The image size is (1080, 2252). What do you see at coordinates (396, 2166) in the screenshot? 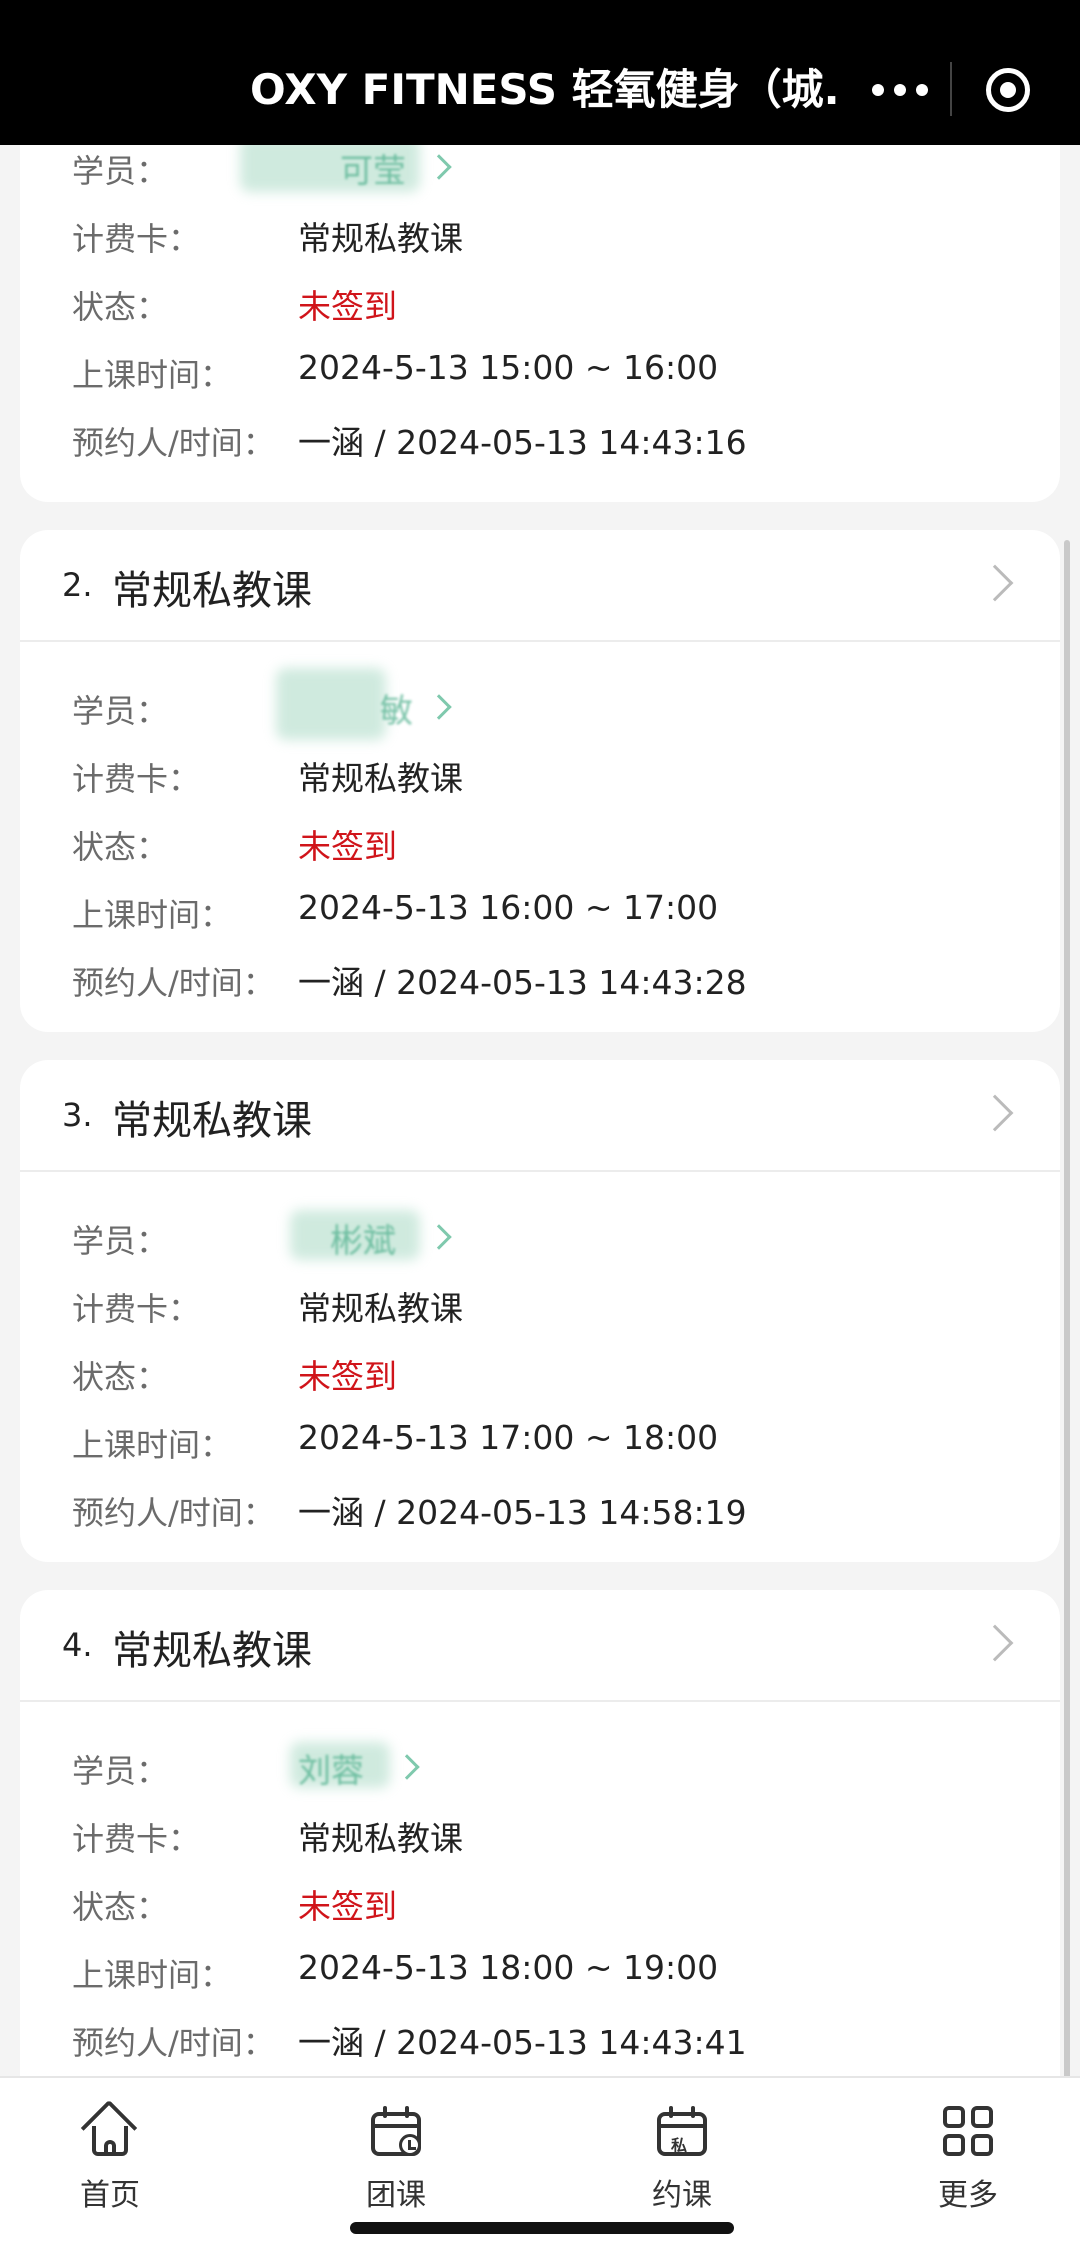
I see `tab-group-class: 团课` at bounding box center [396, 2166].